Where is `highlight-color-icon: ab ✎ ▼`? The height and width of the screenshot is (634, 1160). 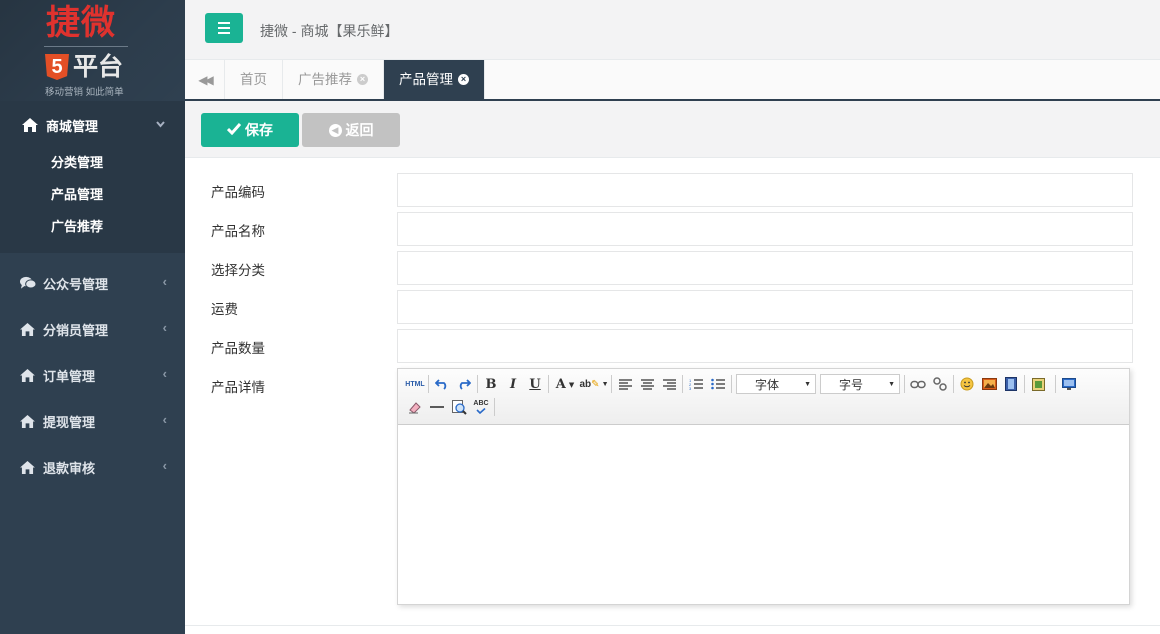
highlight-color-icon: ab ✎ ▼ is located at coordinates (594, 384).